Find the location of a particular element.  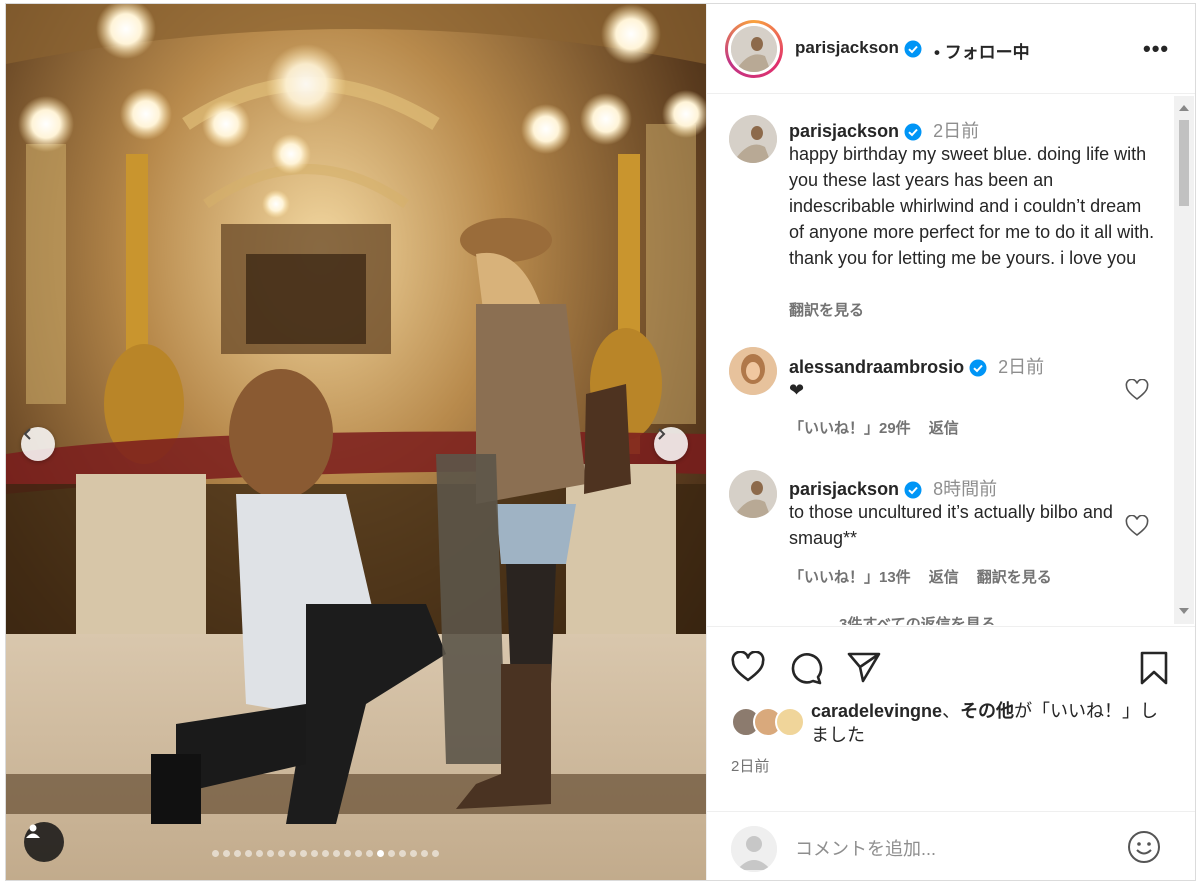

comment-input is located at coordinates (955, 849).